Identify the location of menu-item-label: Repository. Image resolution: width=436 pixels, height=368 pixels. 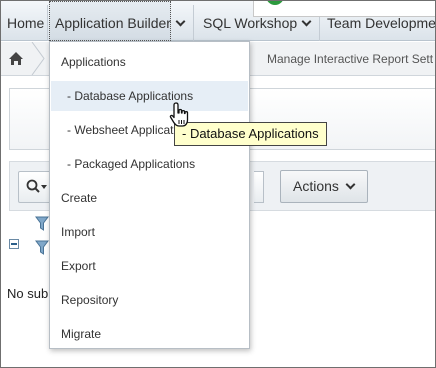
(90, 300).